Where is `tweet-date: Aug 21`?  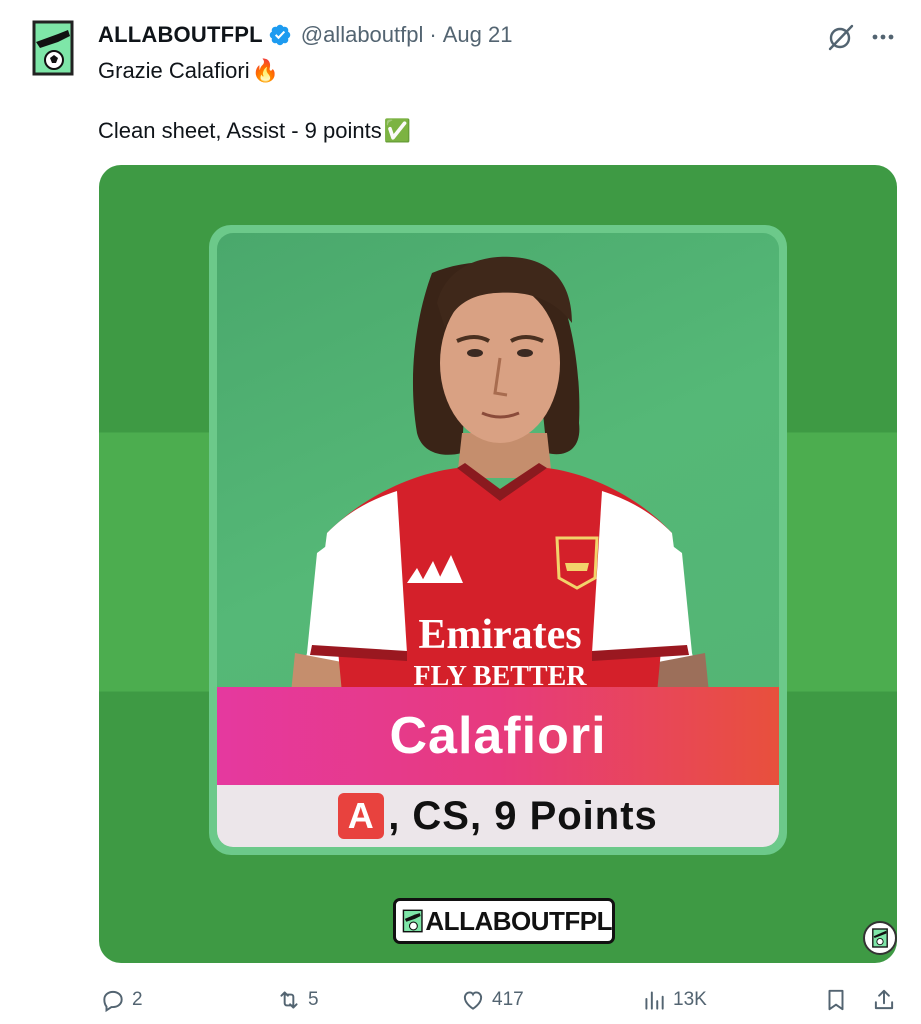
tweet-date: Aug 21 is located at coordinates (478, 35).